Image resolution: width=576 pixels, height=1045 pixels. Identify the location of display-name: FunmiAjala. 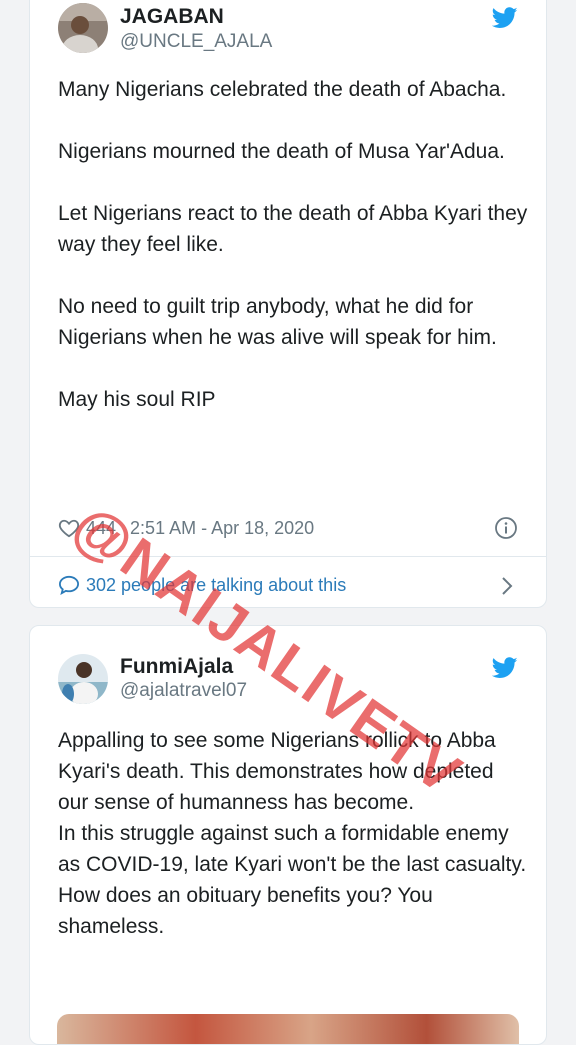
(176, 667).